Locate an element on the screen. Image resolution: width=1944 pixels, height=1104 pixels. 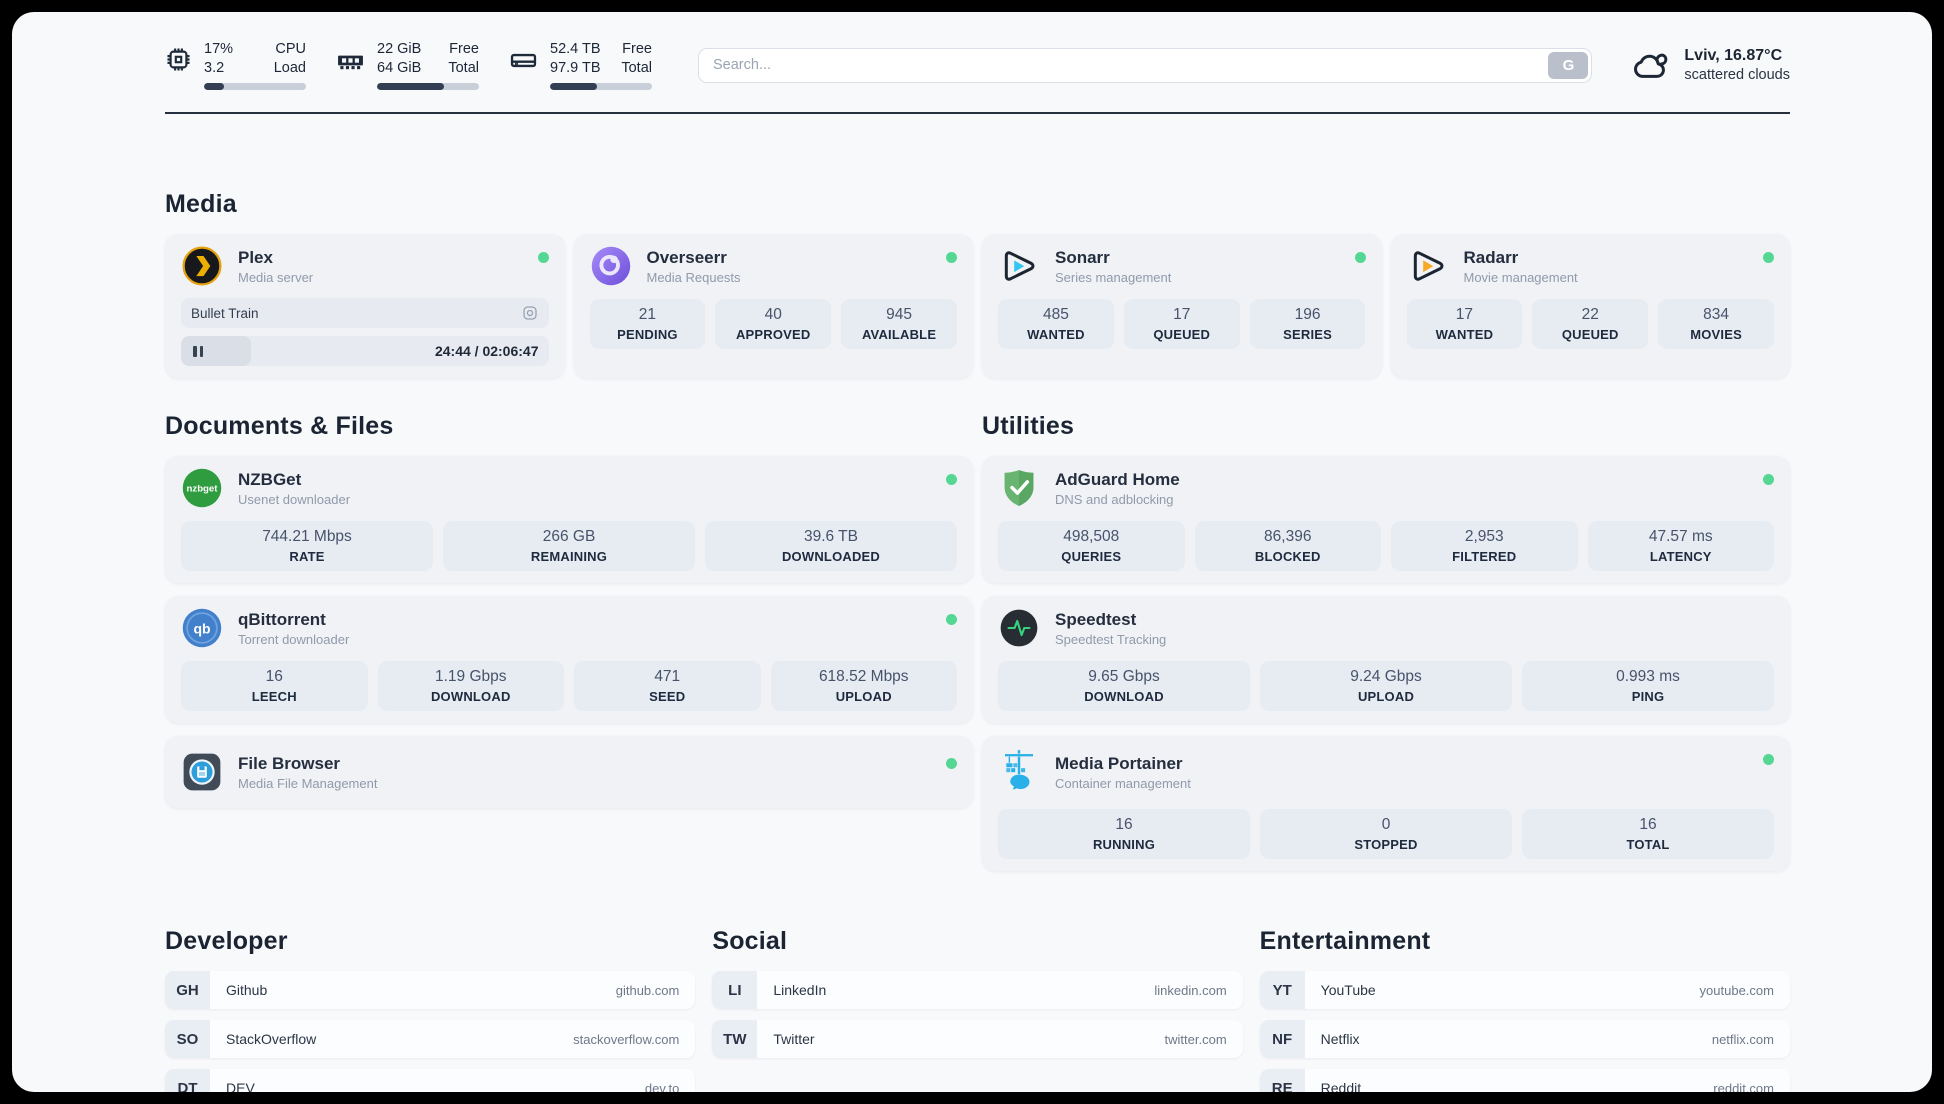
disk-usage-widget: 52.4 TB 97.9 TB Free Total is located at coordinates (580, 65).